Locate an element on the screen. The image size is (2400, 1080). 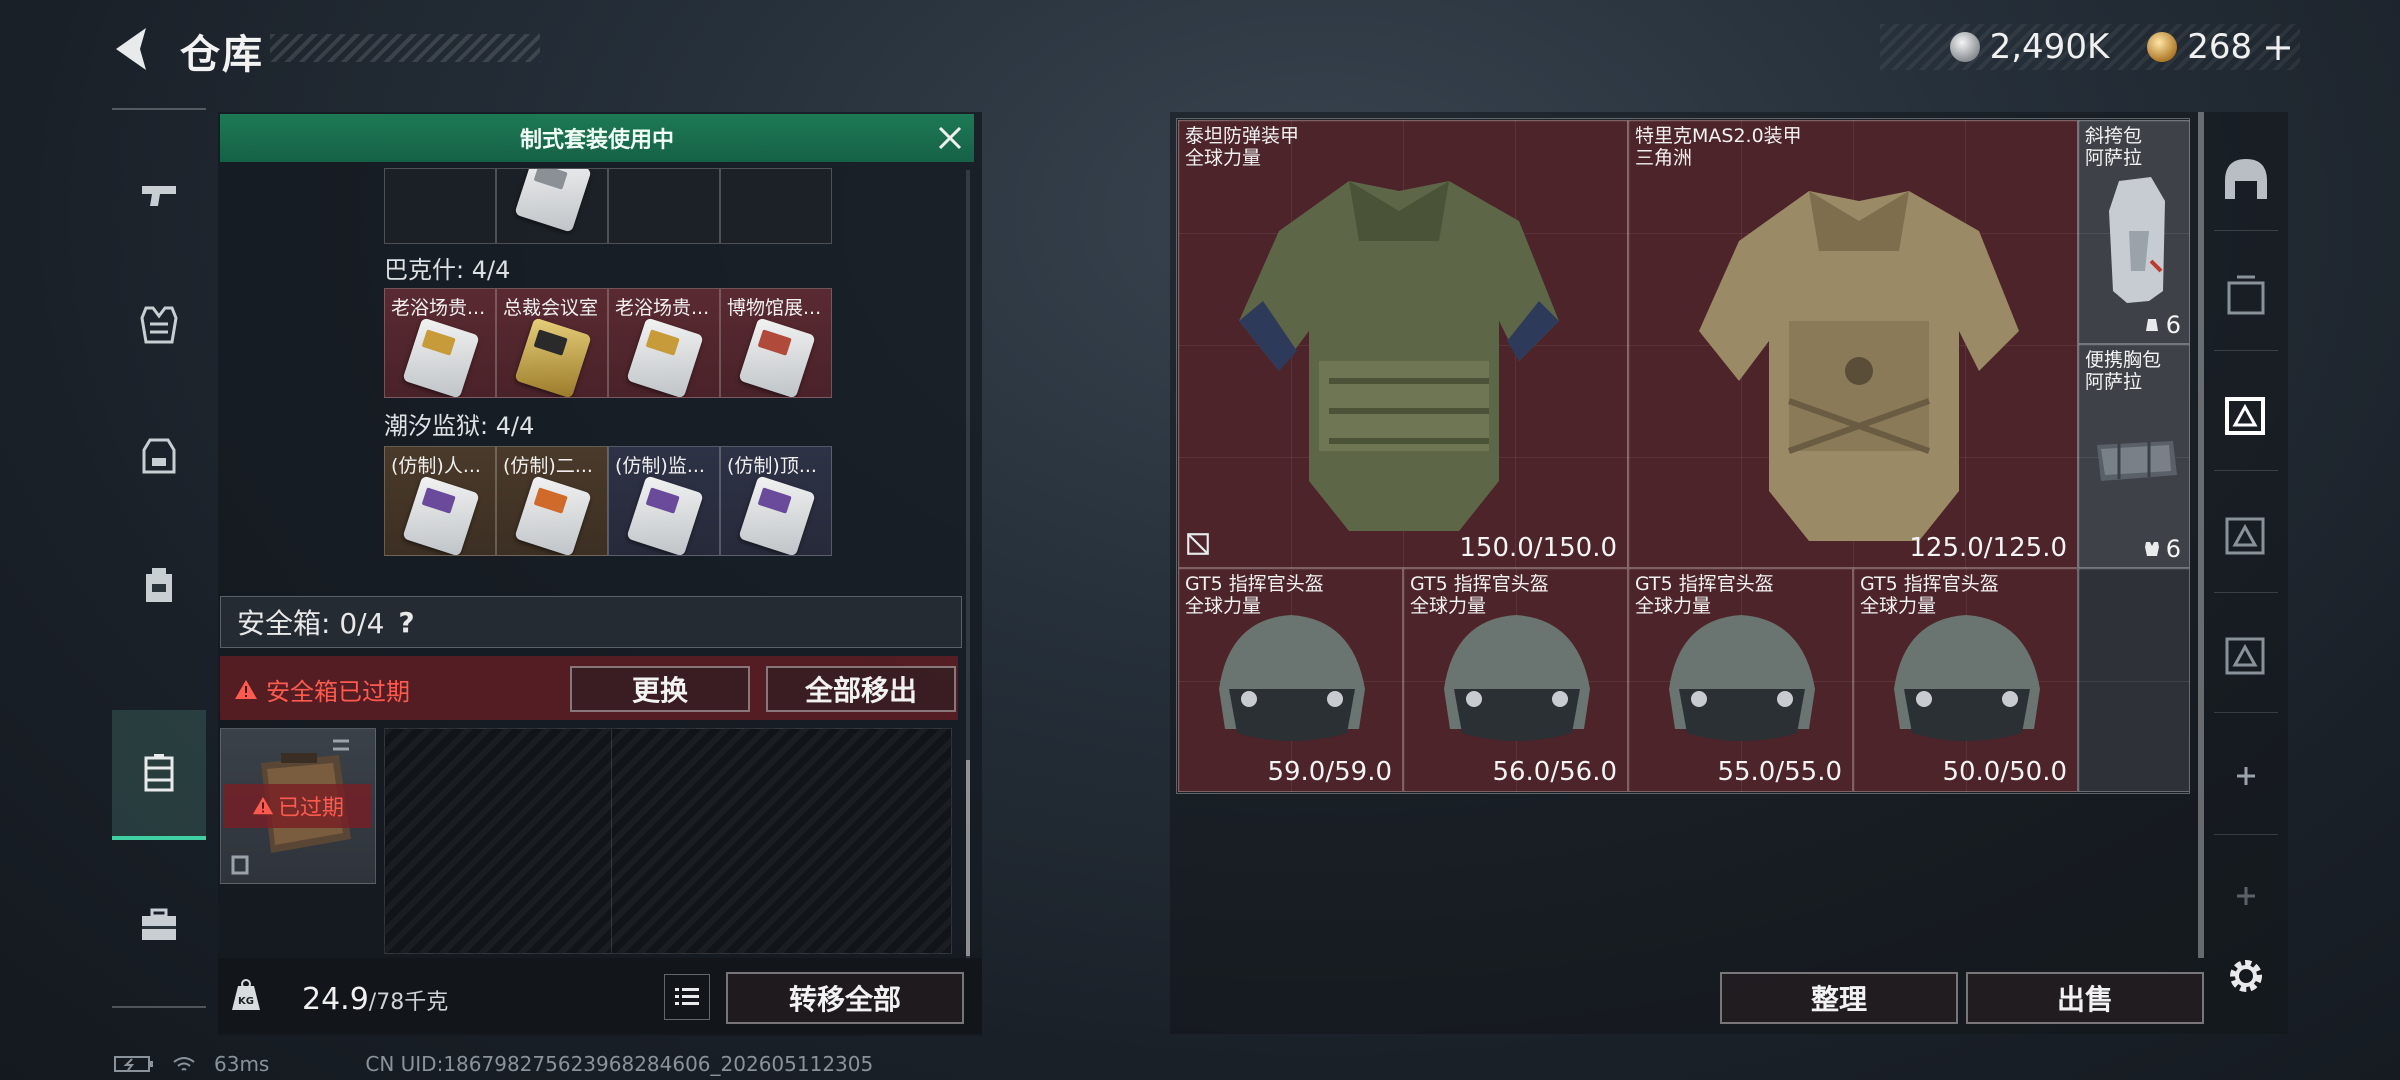
list-view-button is located at coordinates (687, 997).